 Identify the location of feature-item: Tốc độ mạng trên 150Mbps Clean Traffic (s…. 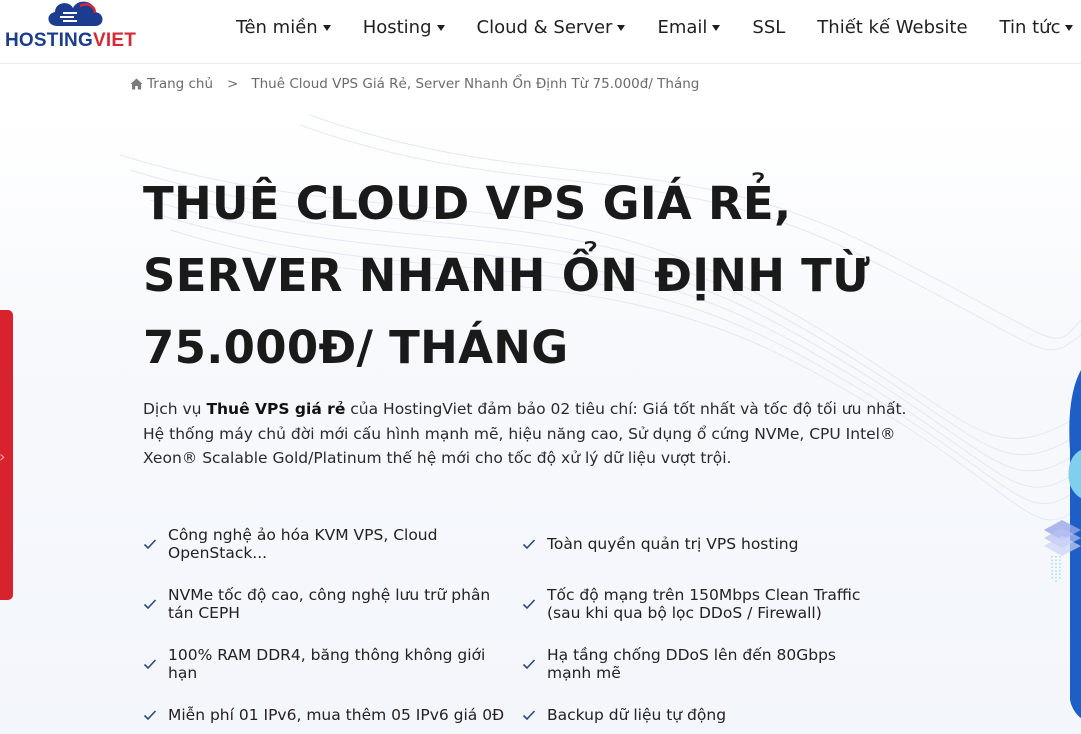
(691, 604).